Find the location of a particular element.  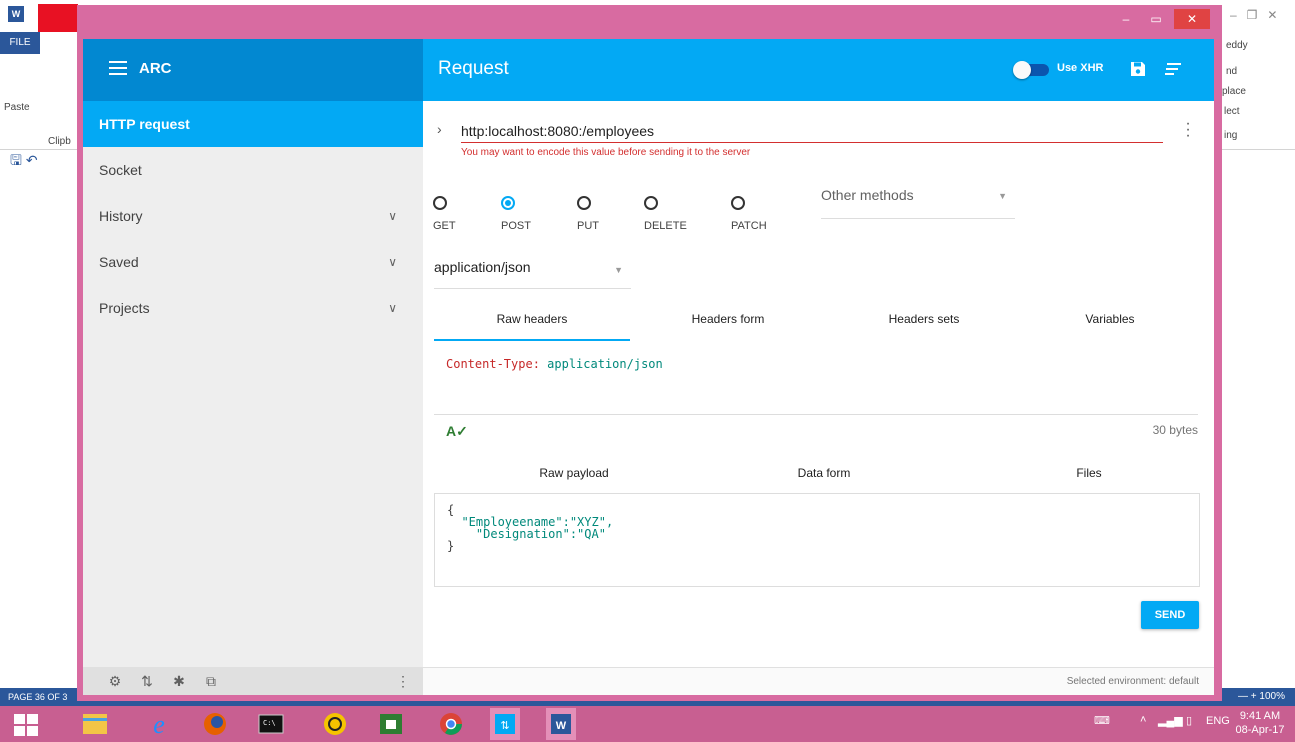

settings-gear-icon: ⚙ is located at coordinates (115, 681).